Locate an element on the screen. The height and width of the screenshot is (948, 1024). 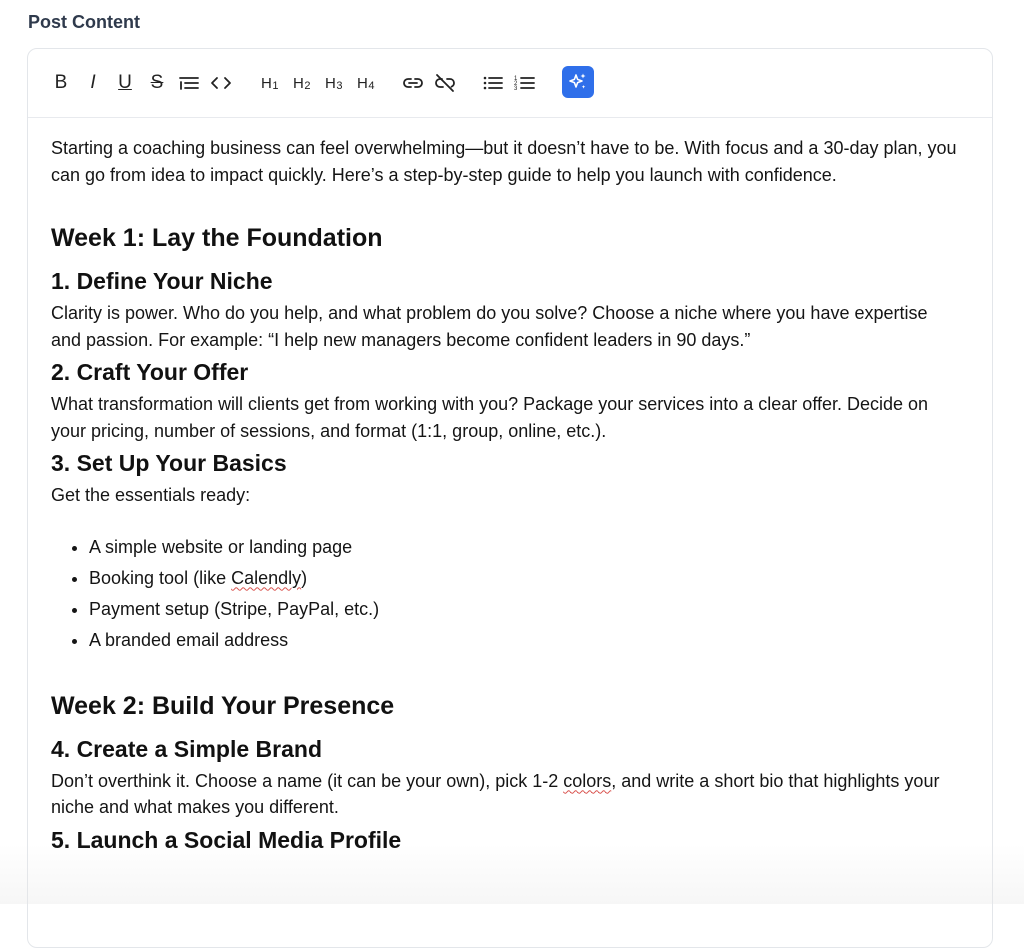
ai-assist-button is located at coordinates (578, 82).